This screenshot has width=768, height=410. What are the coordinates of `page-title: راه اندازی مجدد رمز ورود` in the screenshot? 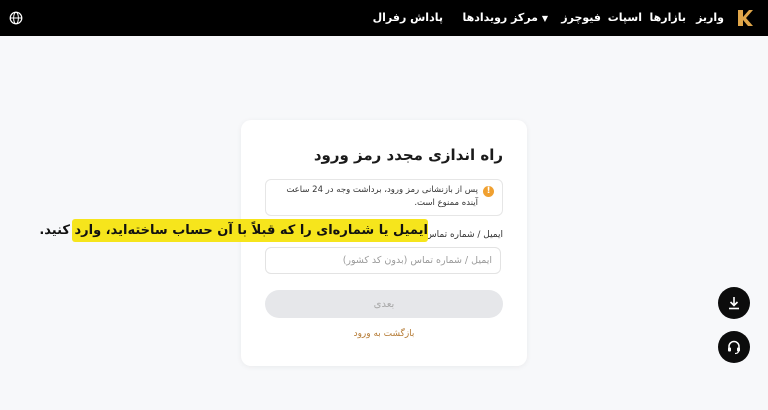 It's located at (408, 155).